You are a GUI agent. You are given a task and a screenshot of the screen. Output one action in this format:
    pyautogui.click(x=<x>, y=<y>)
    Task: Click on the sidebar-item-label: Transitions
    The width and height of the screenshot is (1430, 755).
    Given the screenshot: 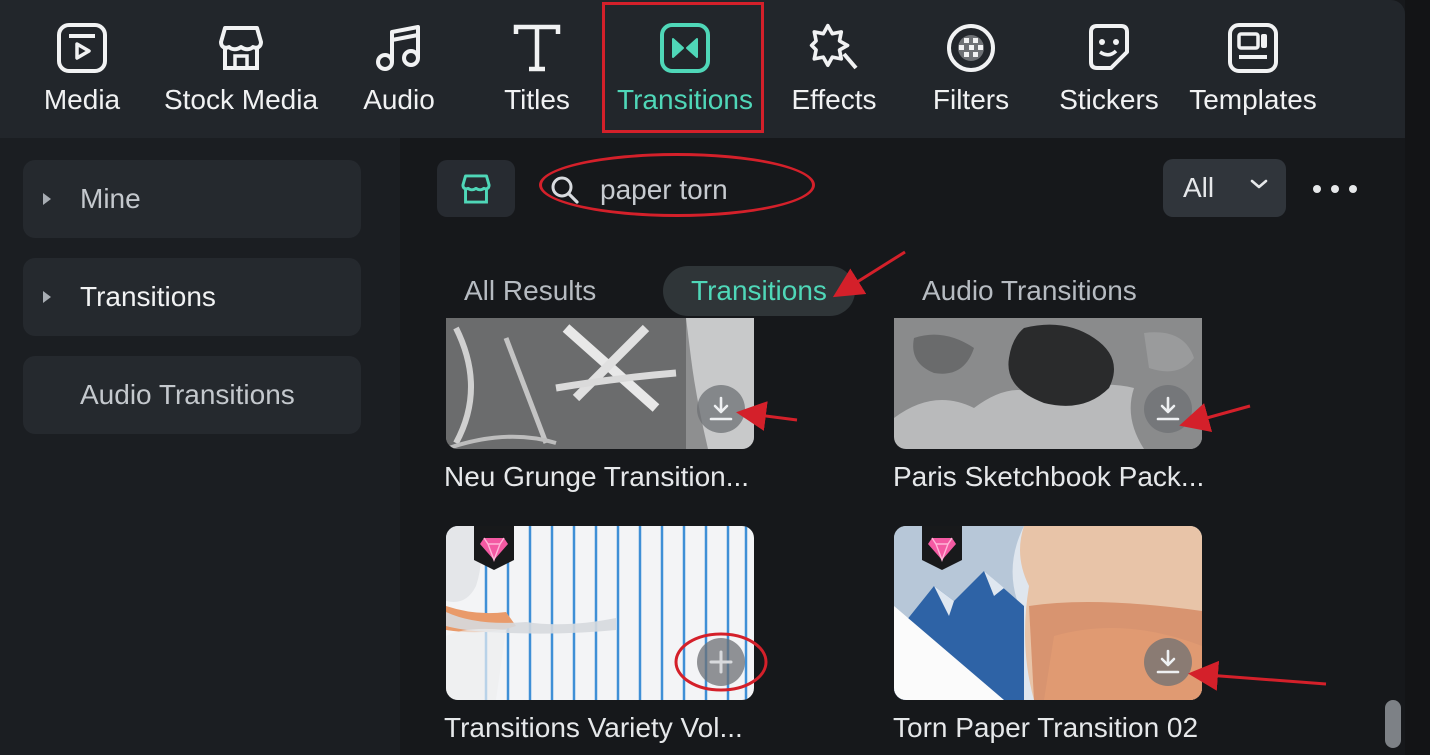 What is the action you would take?
    pyautogui.click(x=148, y=296)
    